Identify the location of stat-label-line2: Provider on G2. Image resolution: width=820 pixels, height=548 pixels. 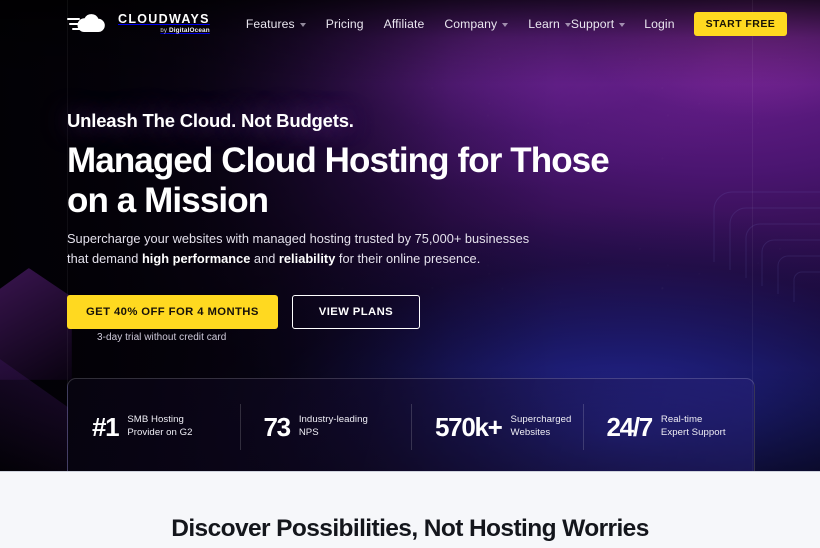
(160, 432).